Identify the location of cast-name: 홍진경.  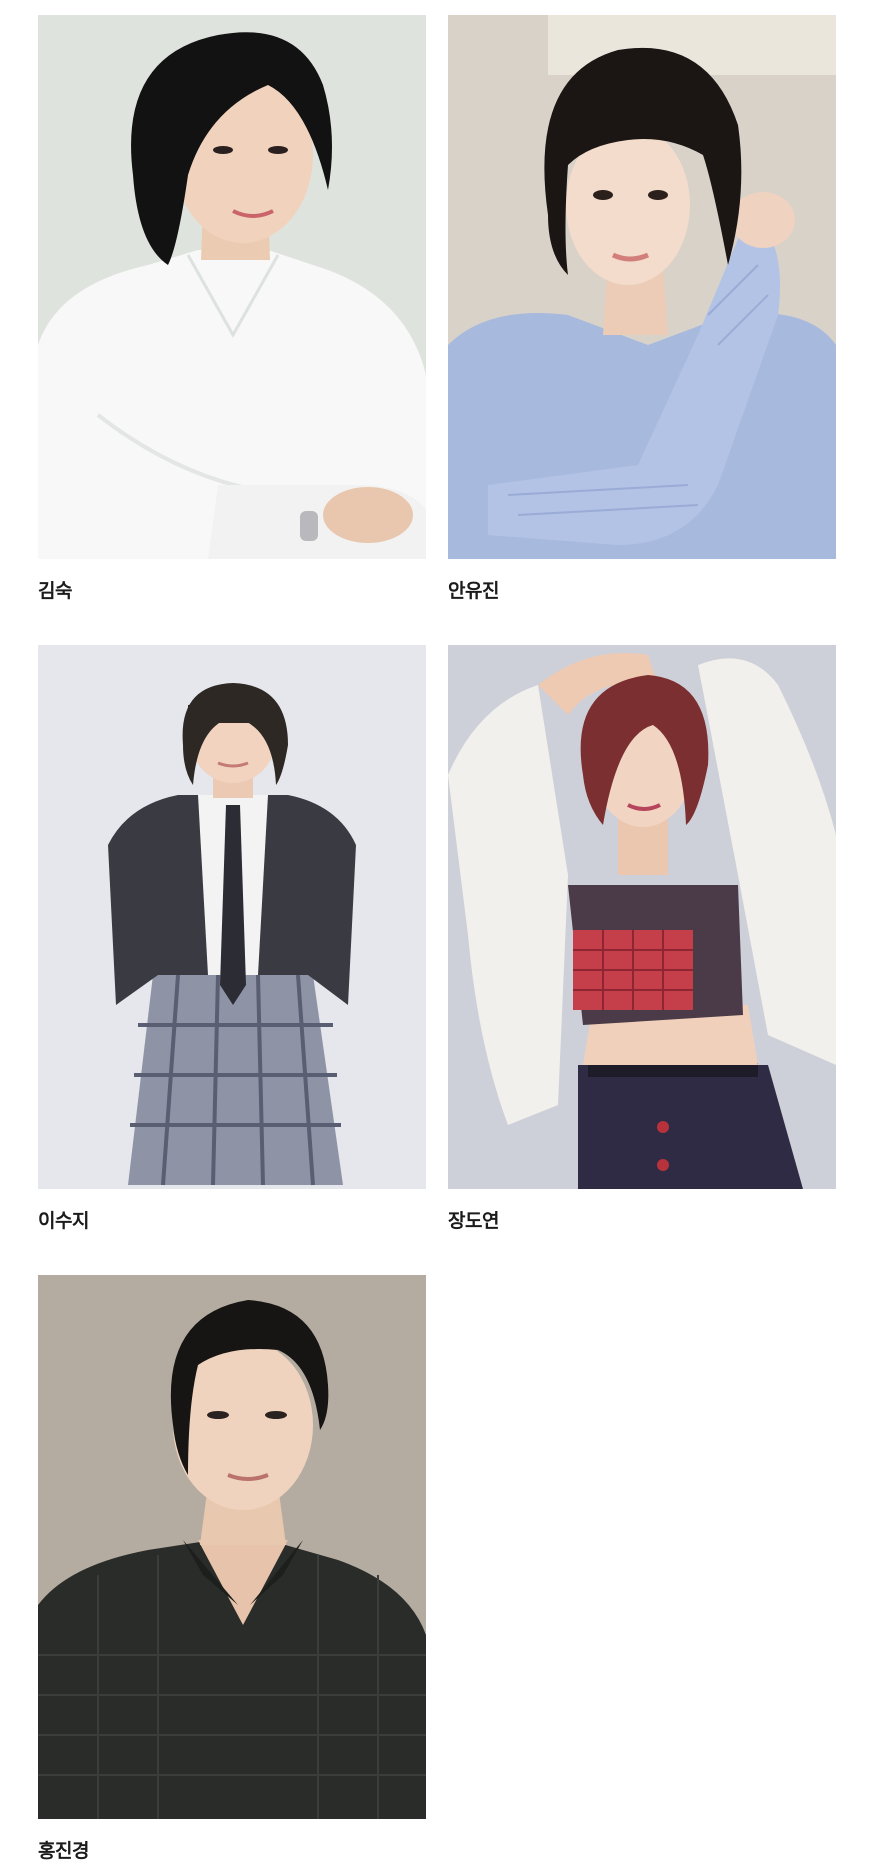
(232, 1851).